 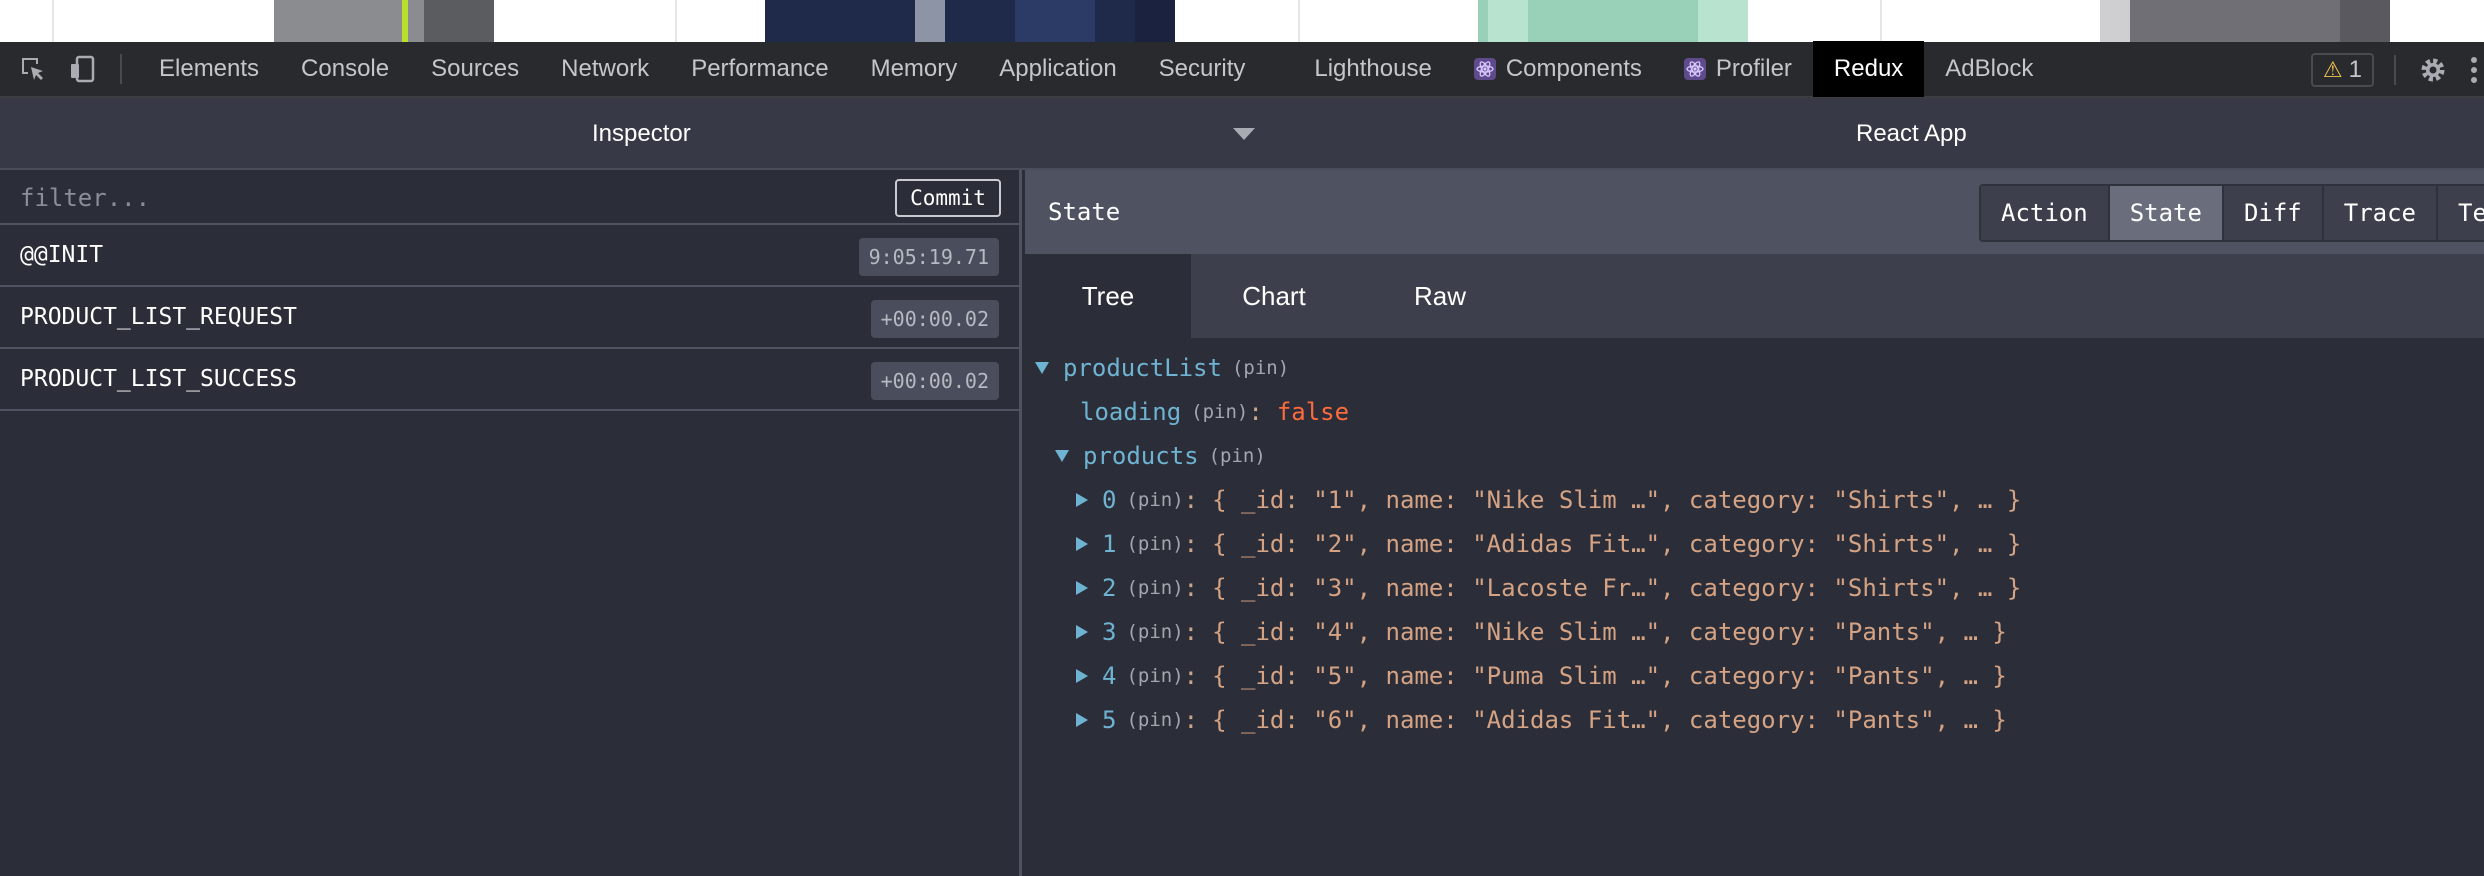 I want to click on tab-memory: Memory, so click(x=914, y=69).